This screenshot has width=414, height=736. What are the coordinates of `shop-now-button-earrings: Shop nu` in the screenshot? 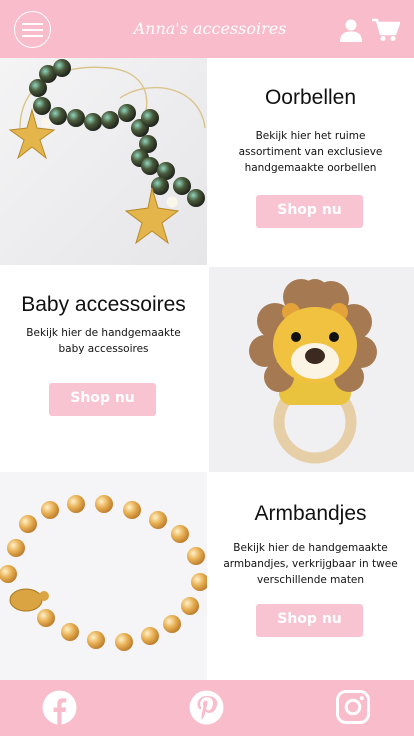 It's located at (309, 211).